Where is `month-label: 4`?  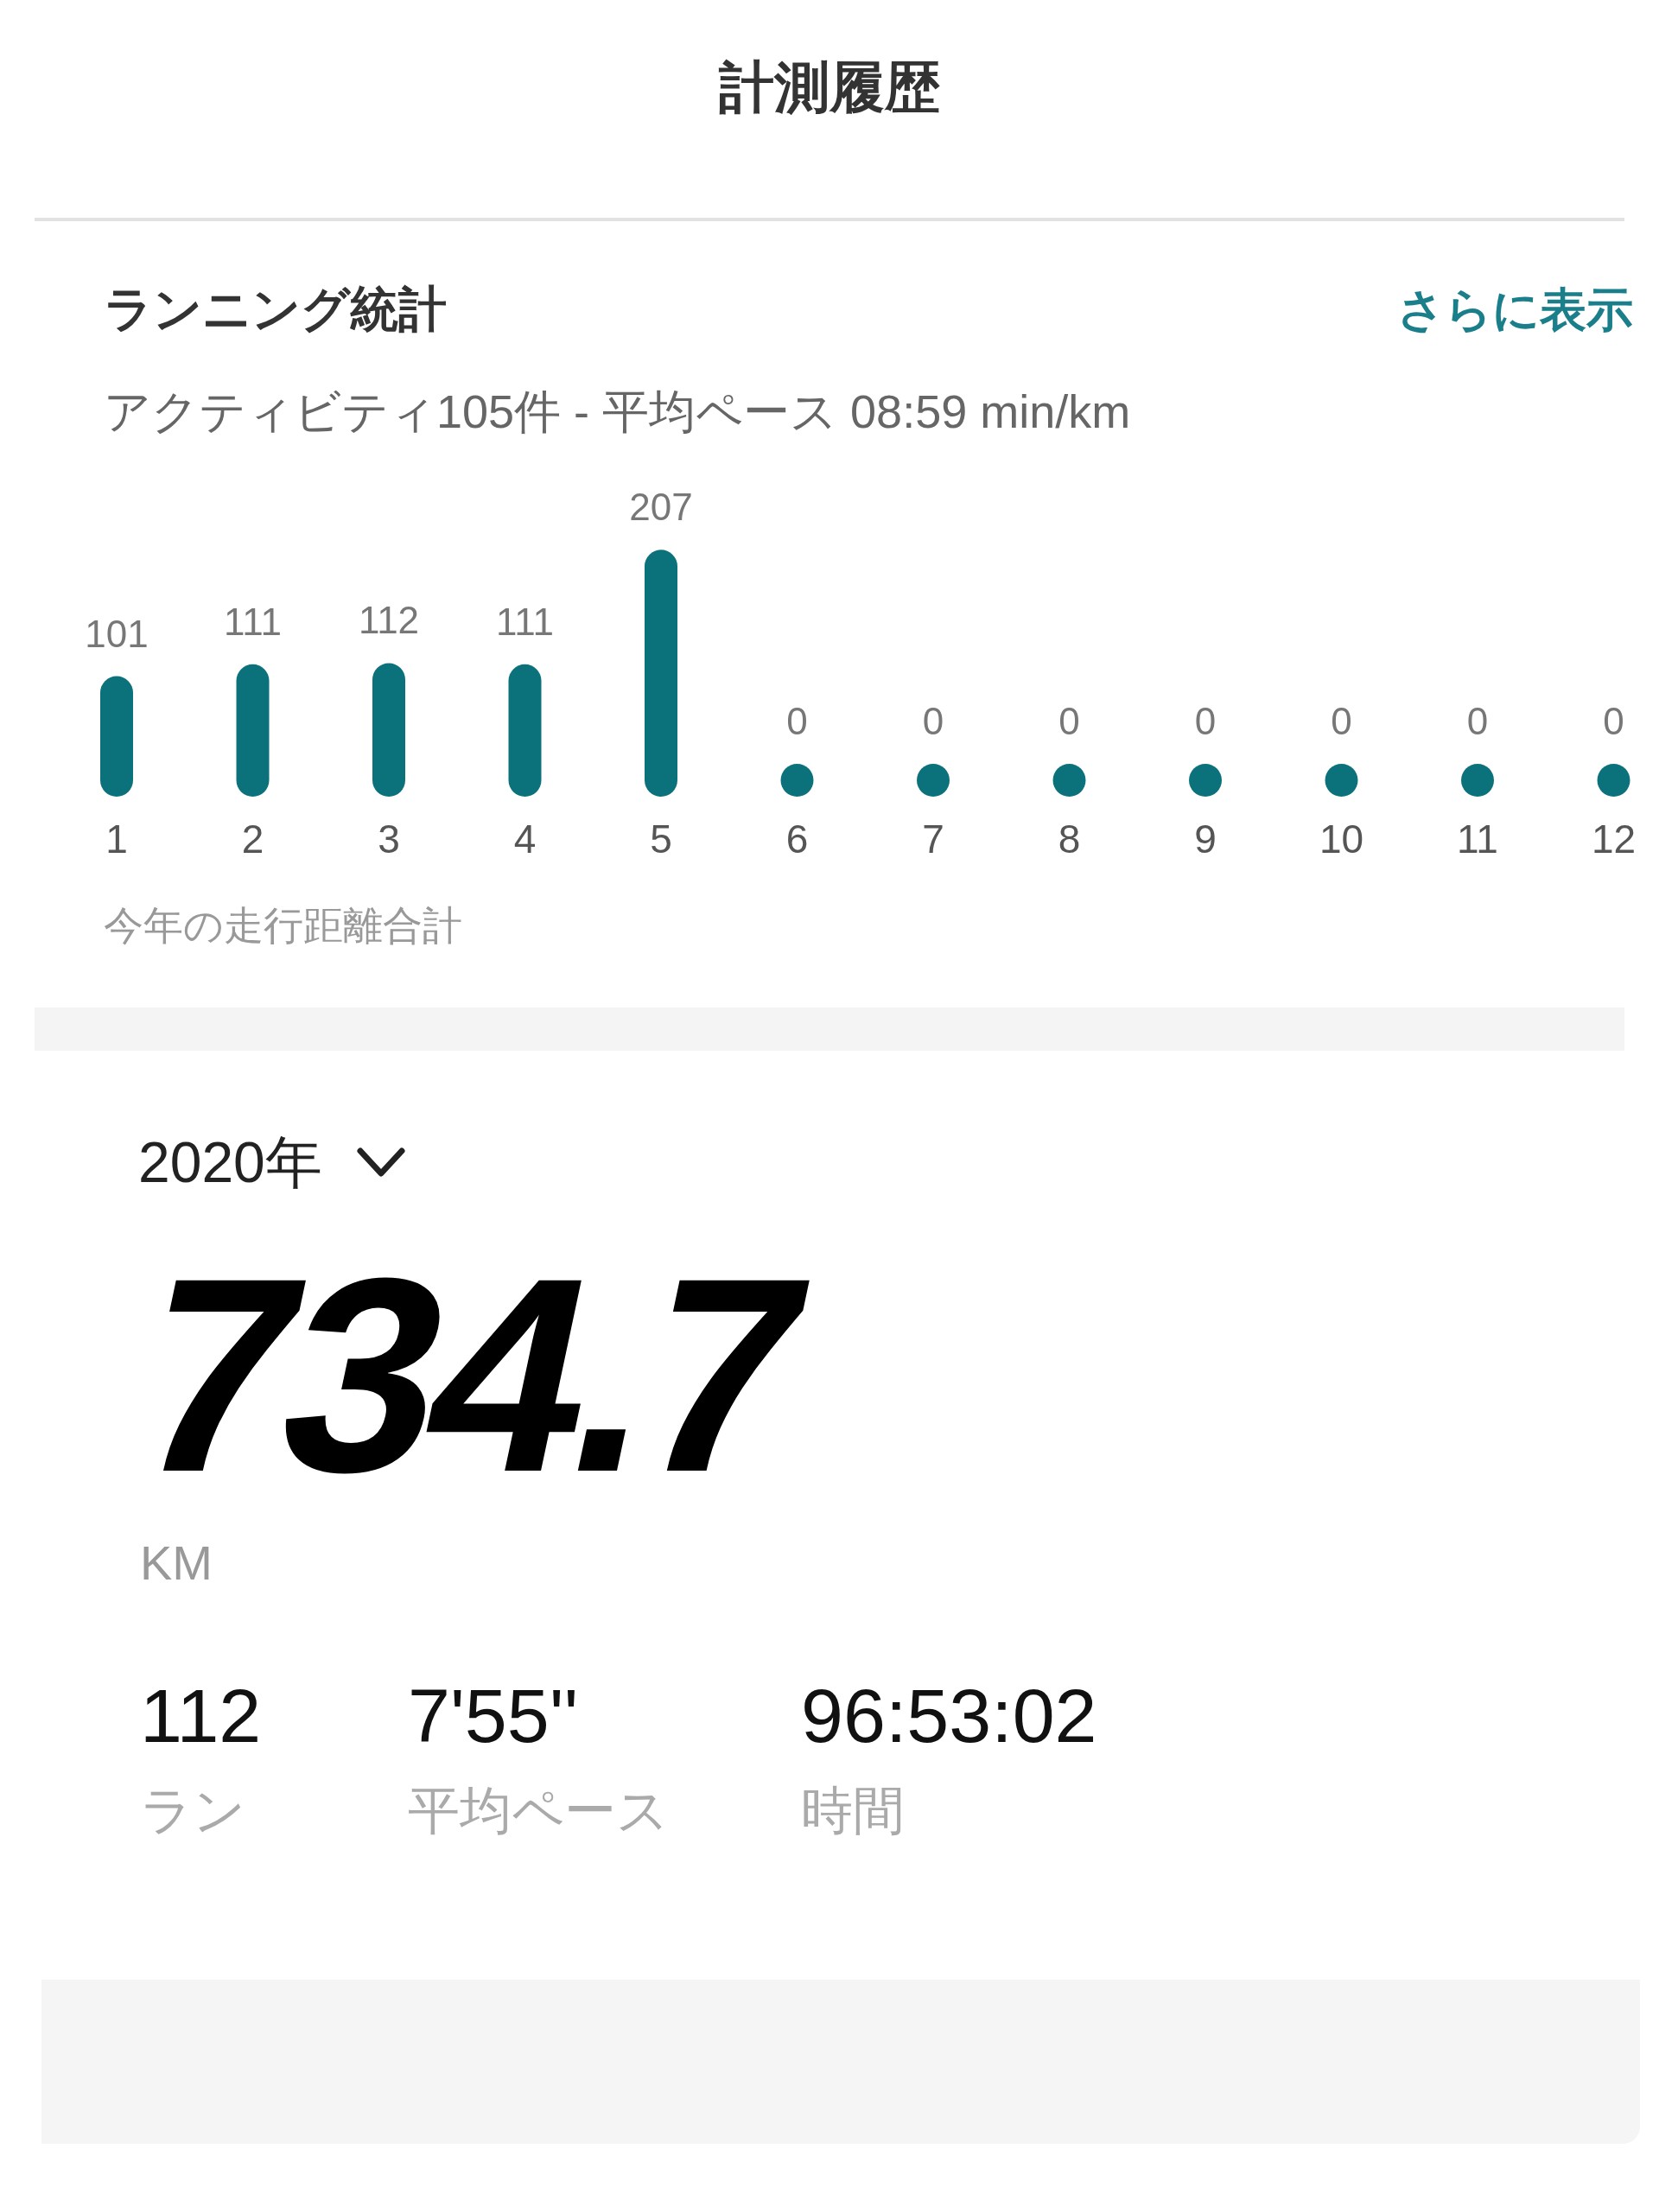 month-label: 4 is located at coordinates (525, 839).